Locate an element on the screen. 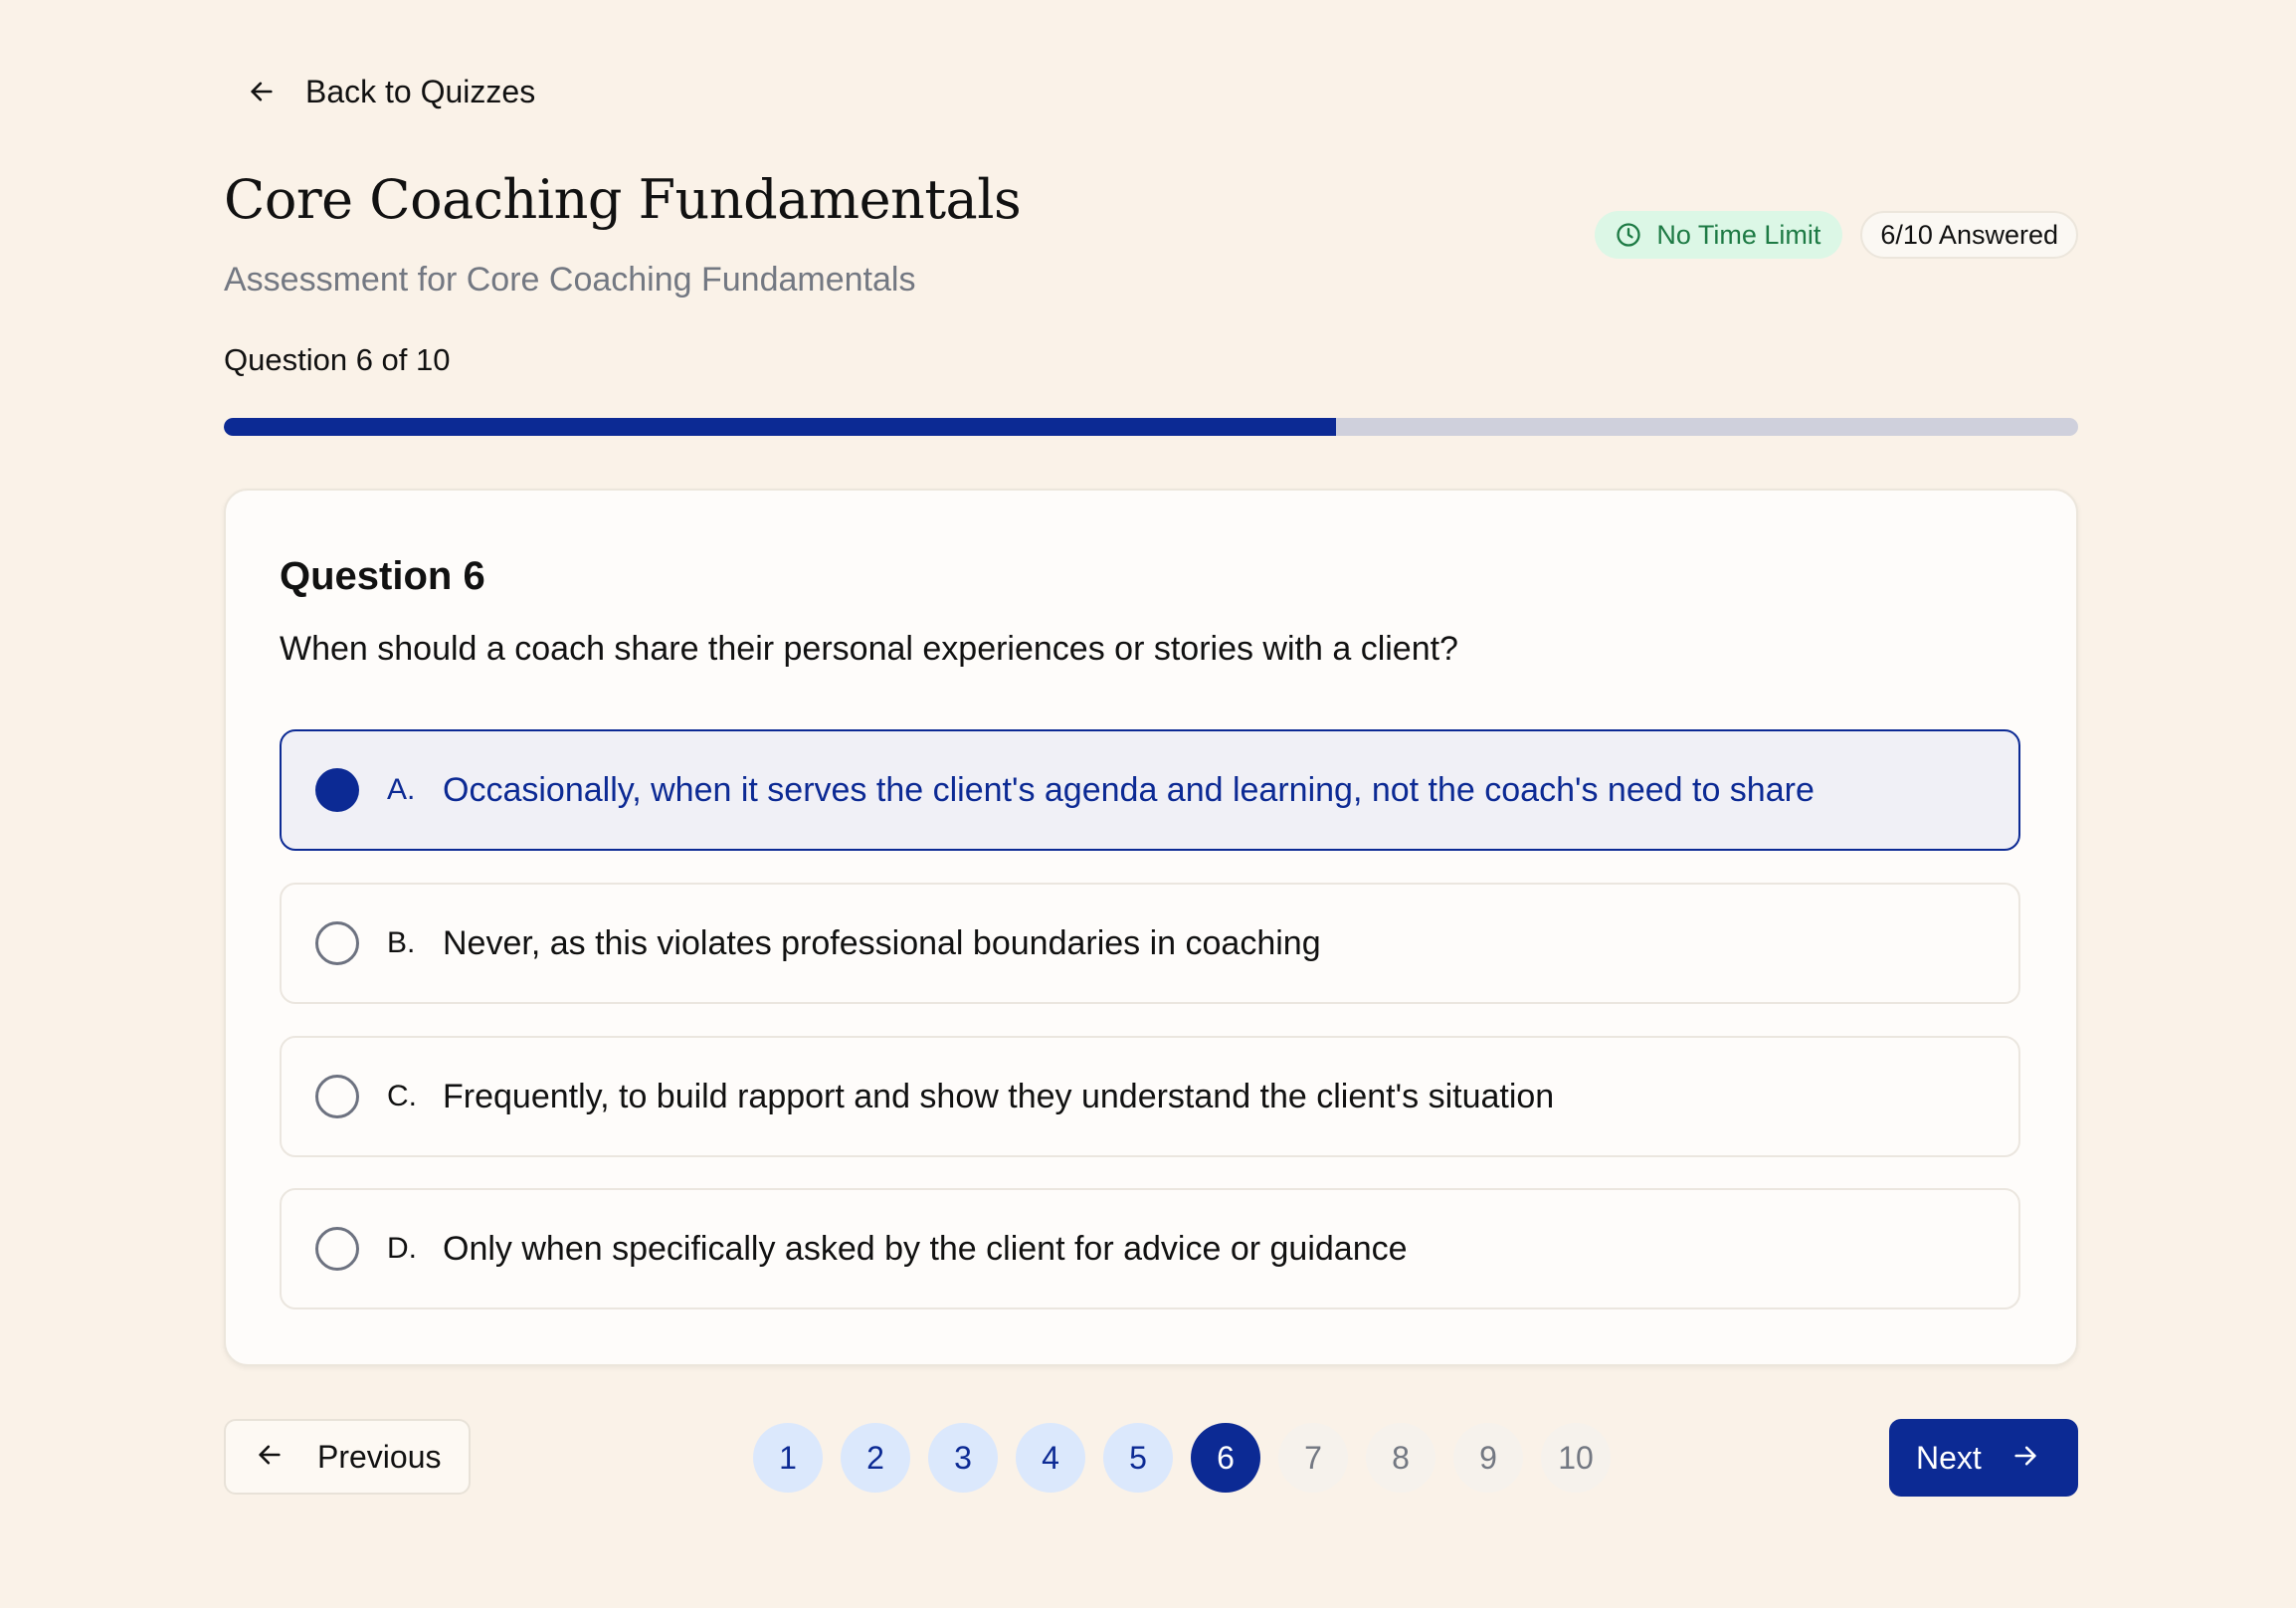 This screenshot has height=1608, width=2296. option-letter: C. is located at coordinates (402, 1096).